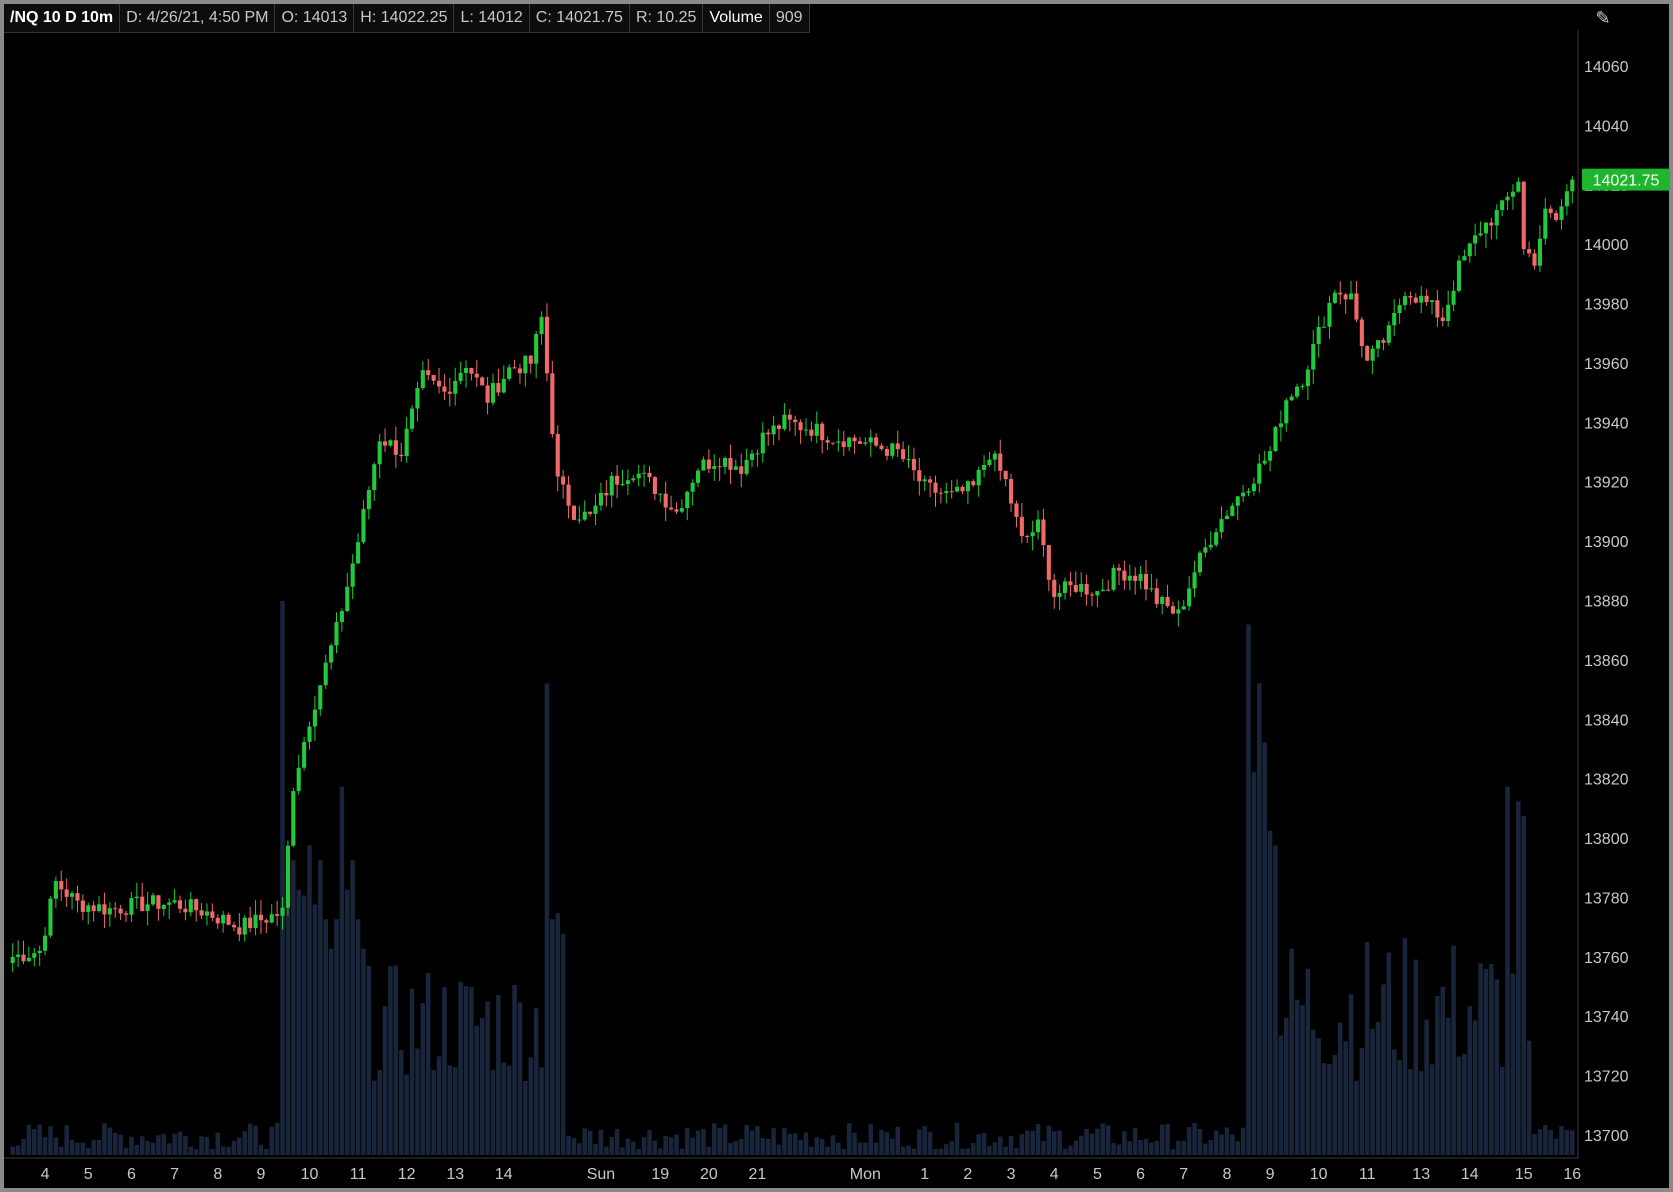 The height and width of the screenshot is (1192, 1673). What do you see at coordinates (62, 18) in the screenshot?
I see `symbol-label: /NQ 10 D 10m` at bounding box center [62, 18].